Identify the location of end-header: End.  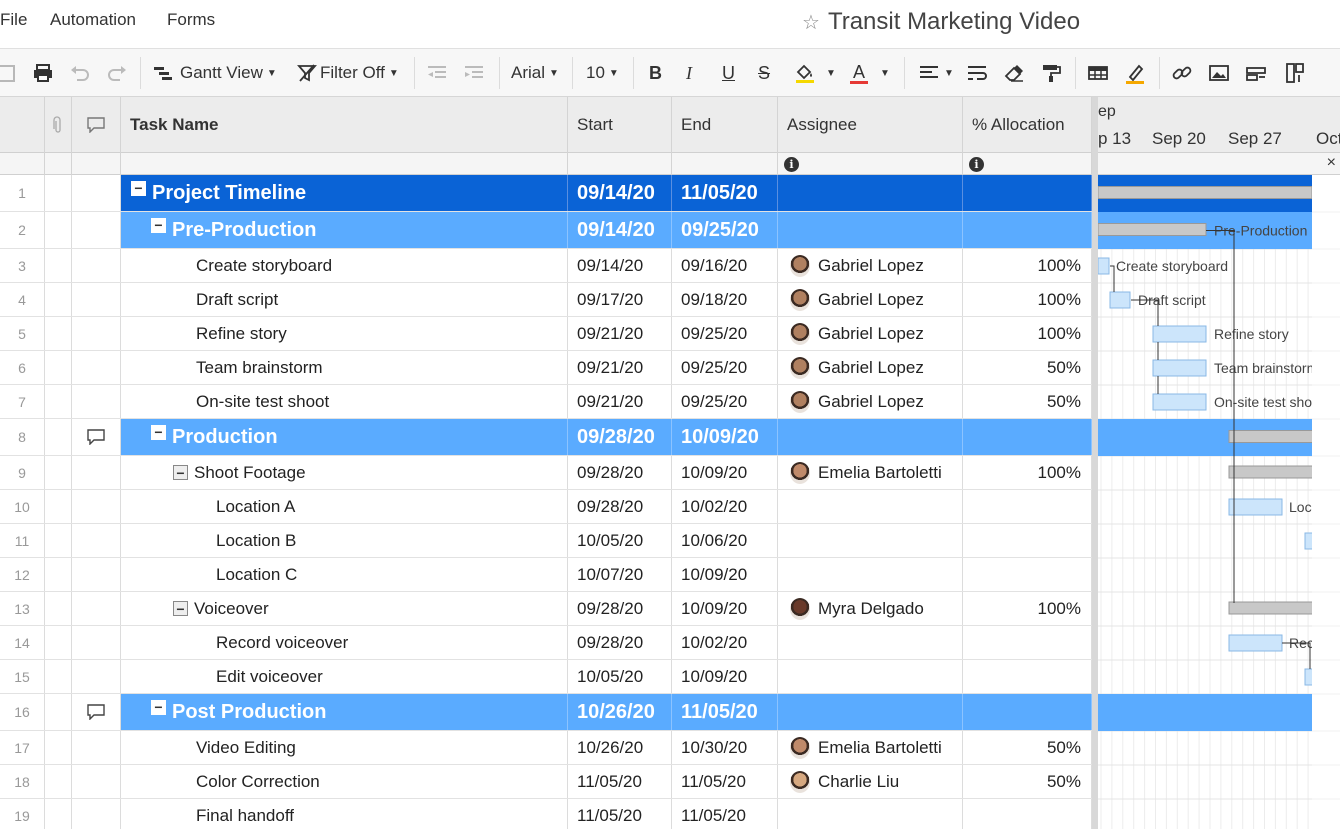
(725, 125).